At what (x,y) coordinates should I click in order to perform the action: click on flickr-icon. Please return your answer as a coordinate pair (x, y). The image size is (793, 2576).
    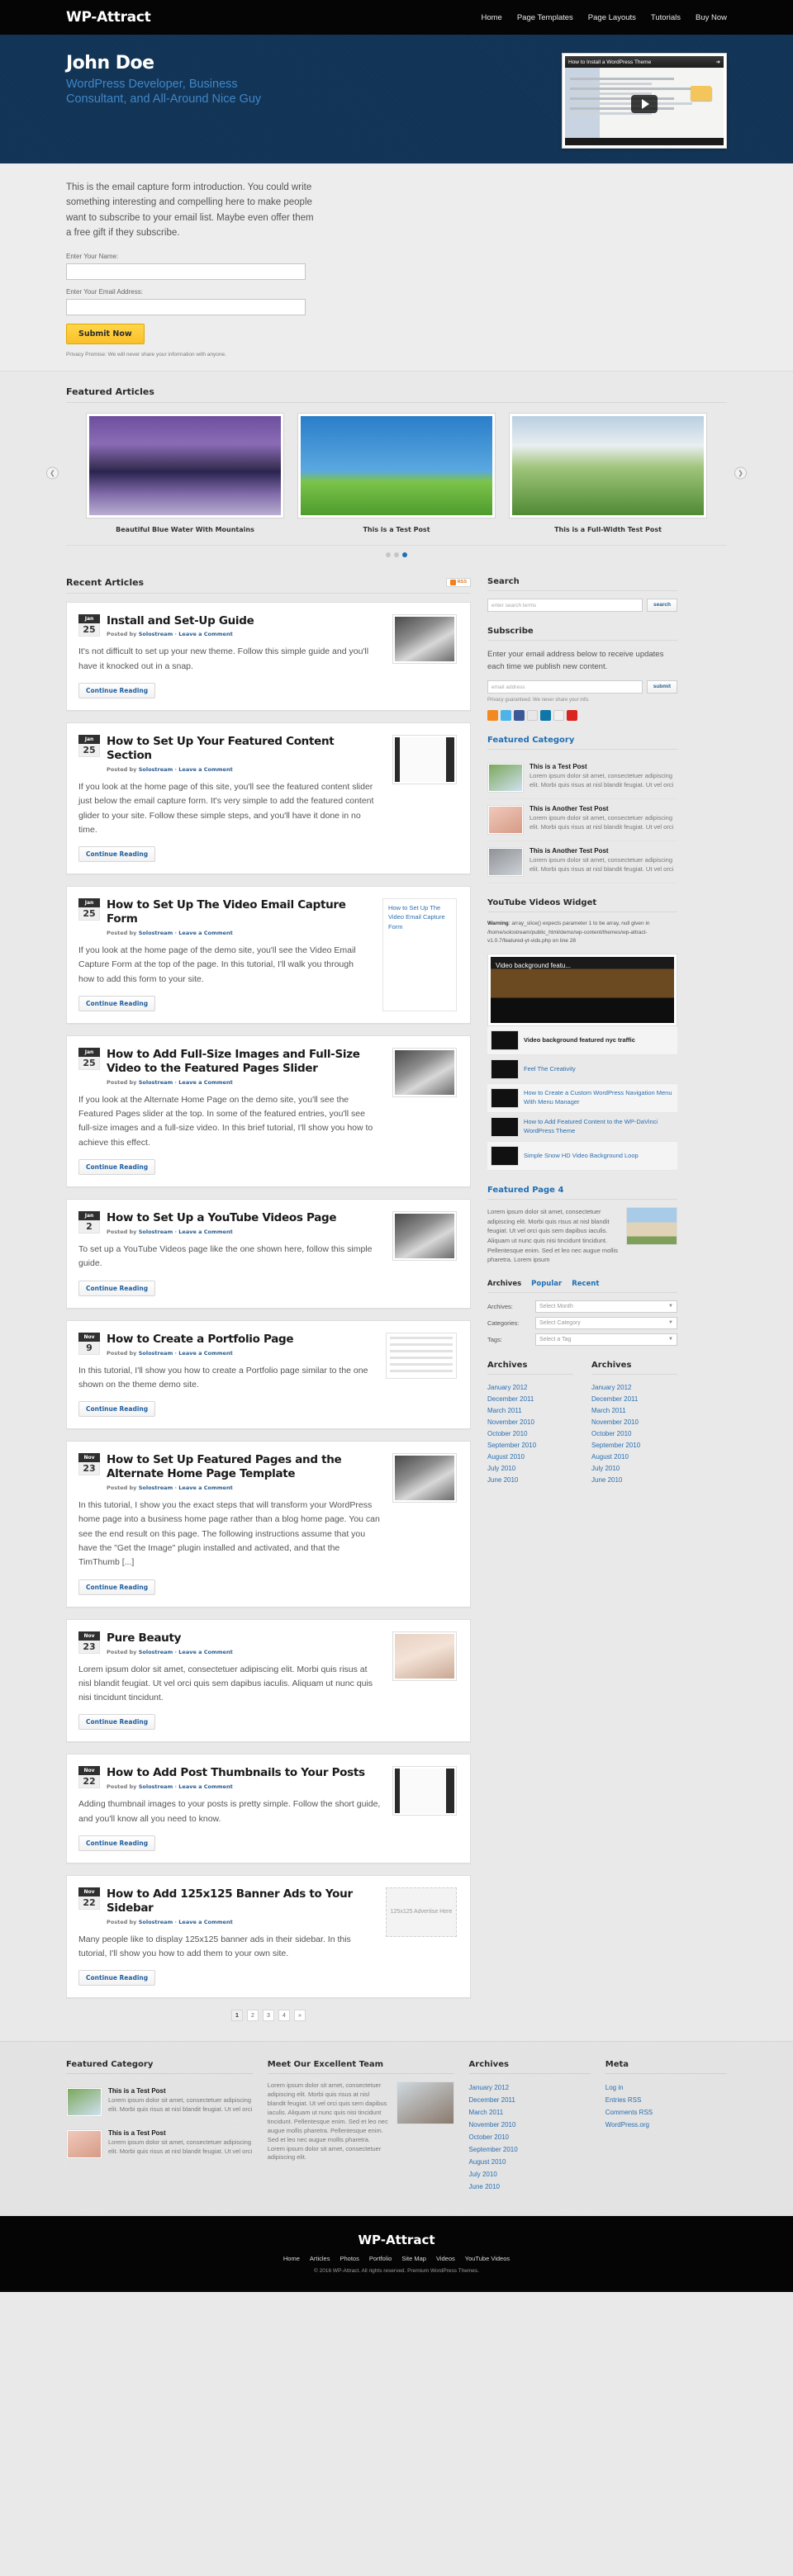
    Looking at the image, I should click on (558, 715).